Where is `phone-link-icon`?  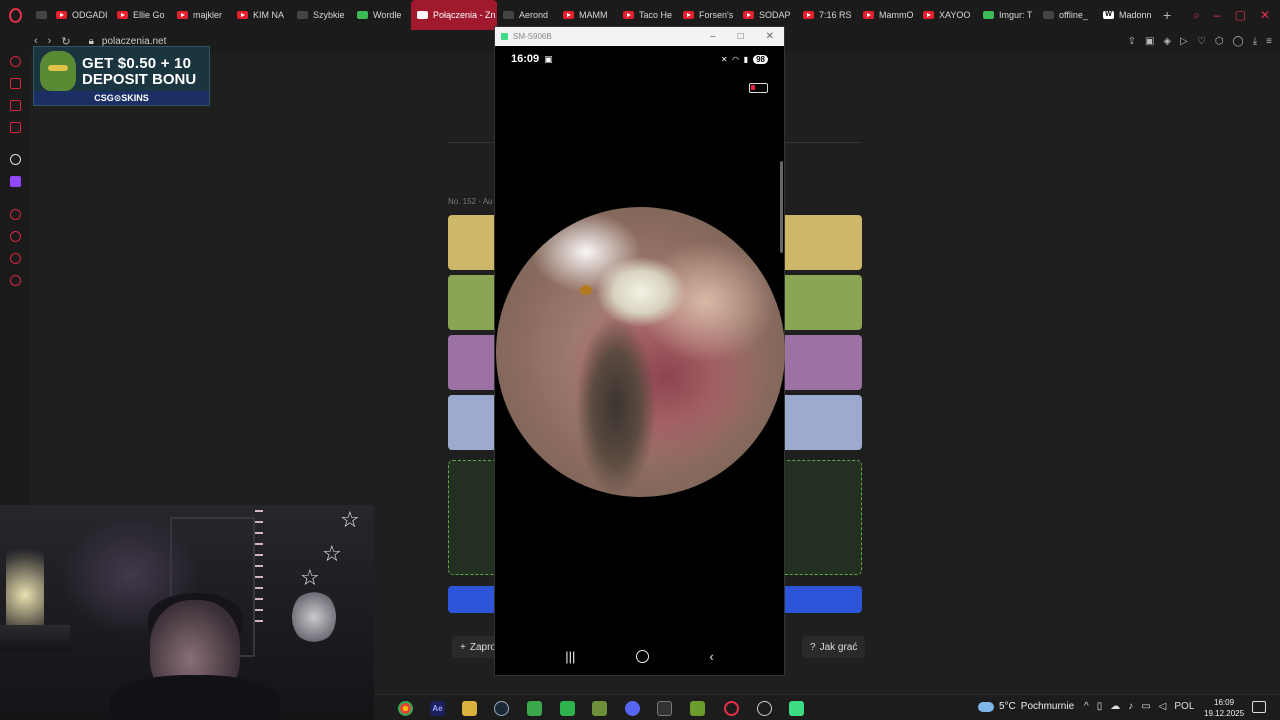 phone-link-icon is located at coordinates (796, 708).